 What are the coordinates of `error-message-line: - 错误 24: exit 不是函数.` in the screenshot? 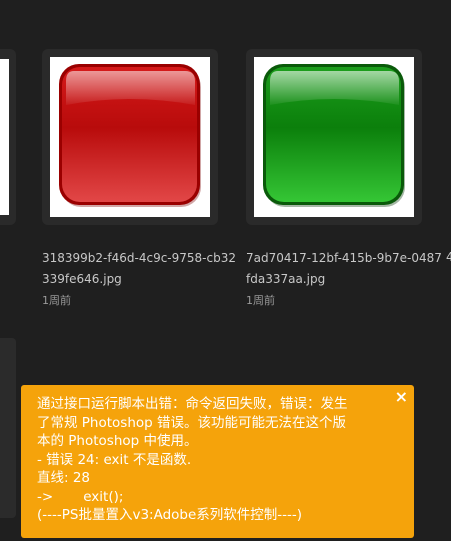 It's located at (114, 459).